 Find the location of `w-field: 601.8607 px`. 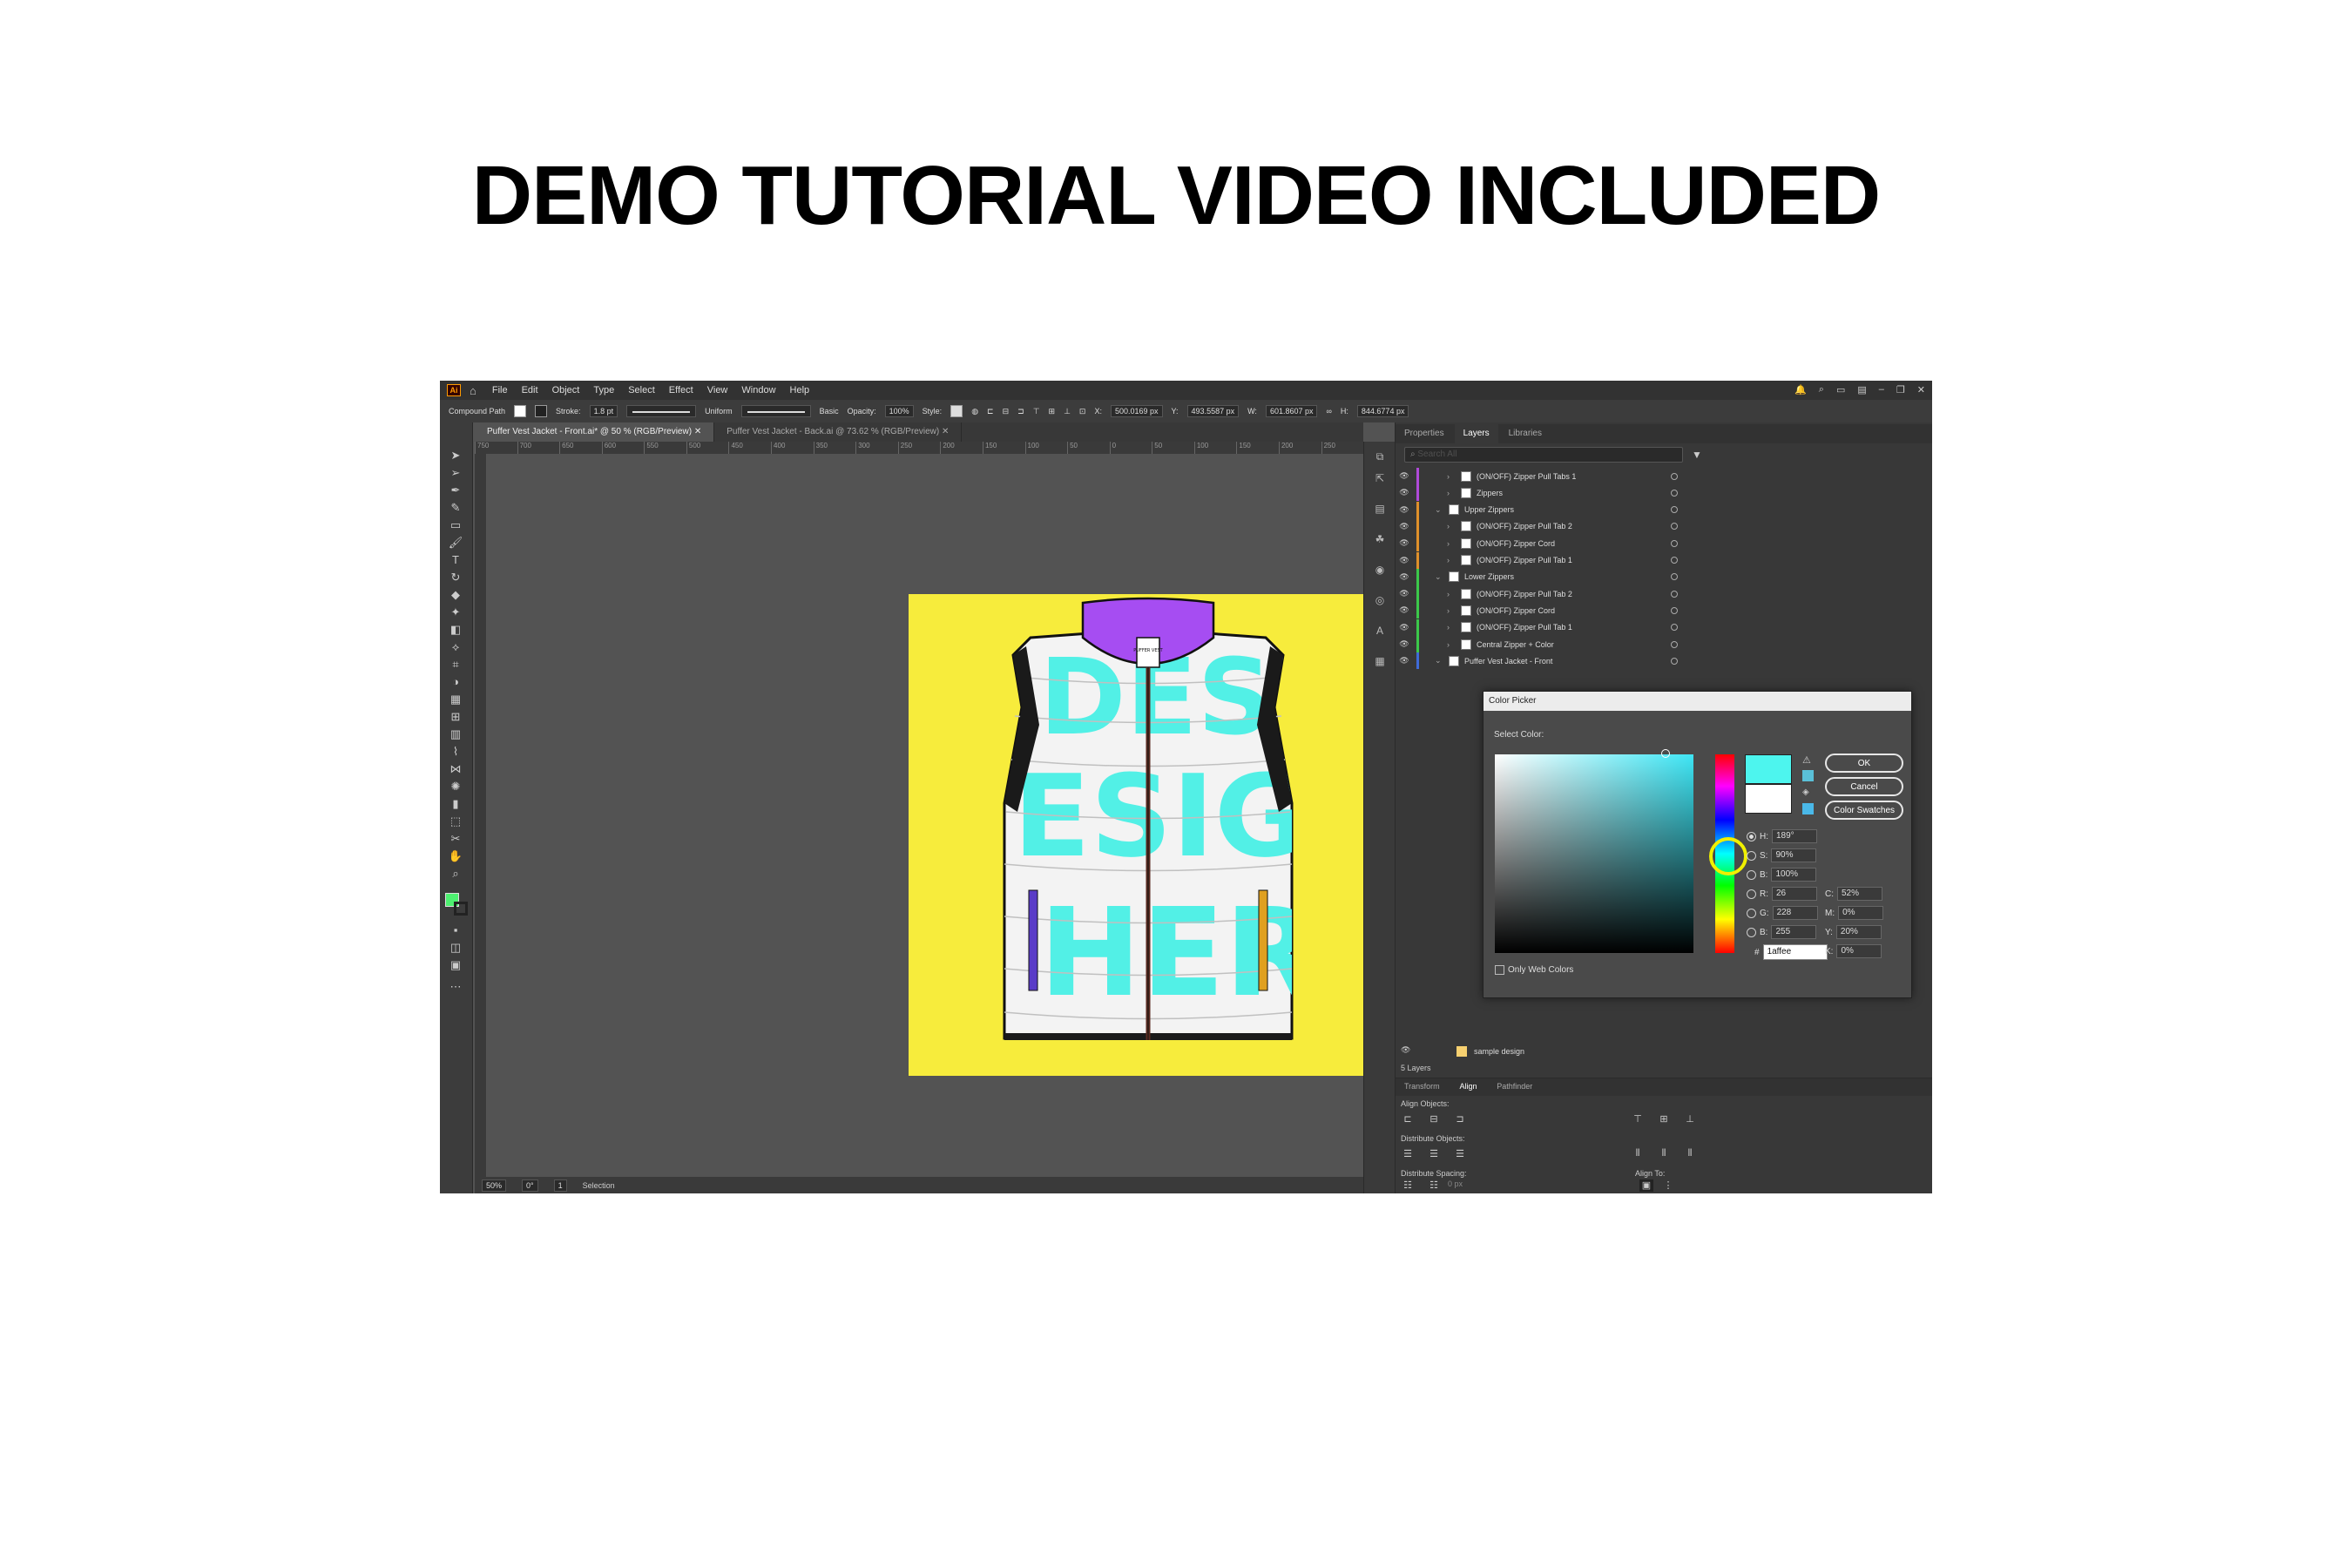

w-field: 601.8607 px is located at coordinates (1291, 411).